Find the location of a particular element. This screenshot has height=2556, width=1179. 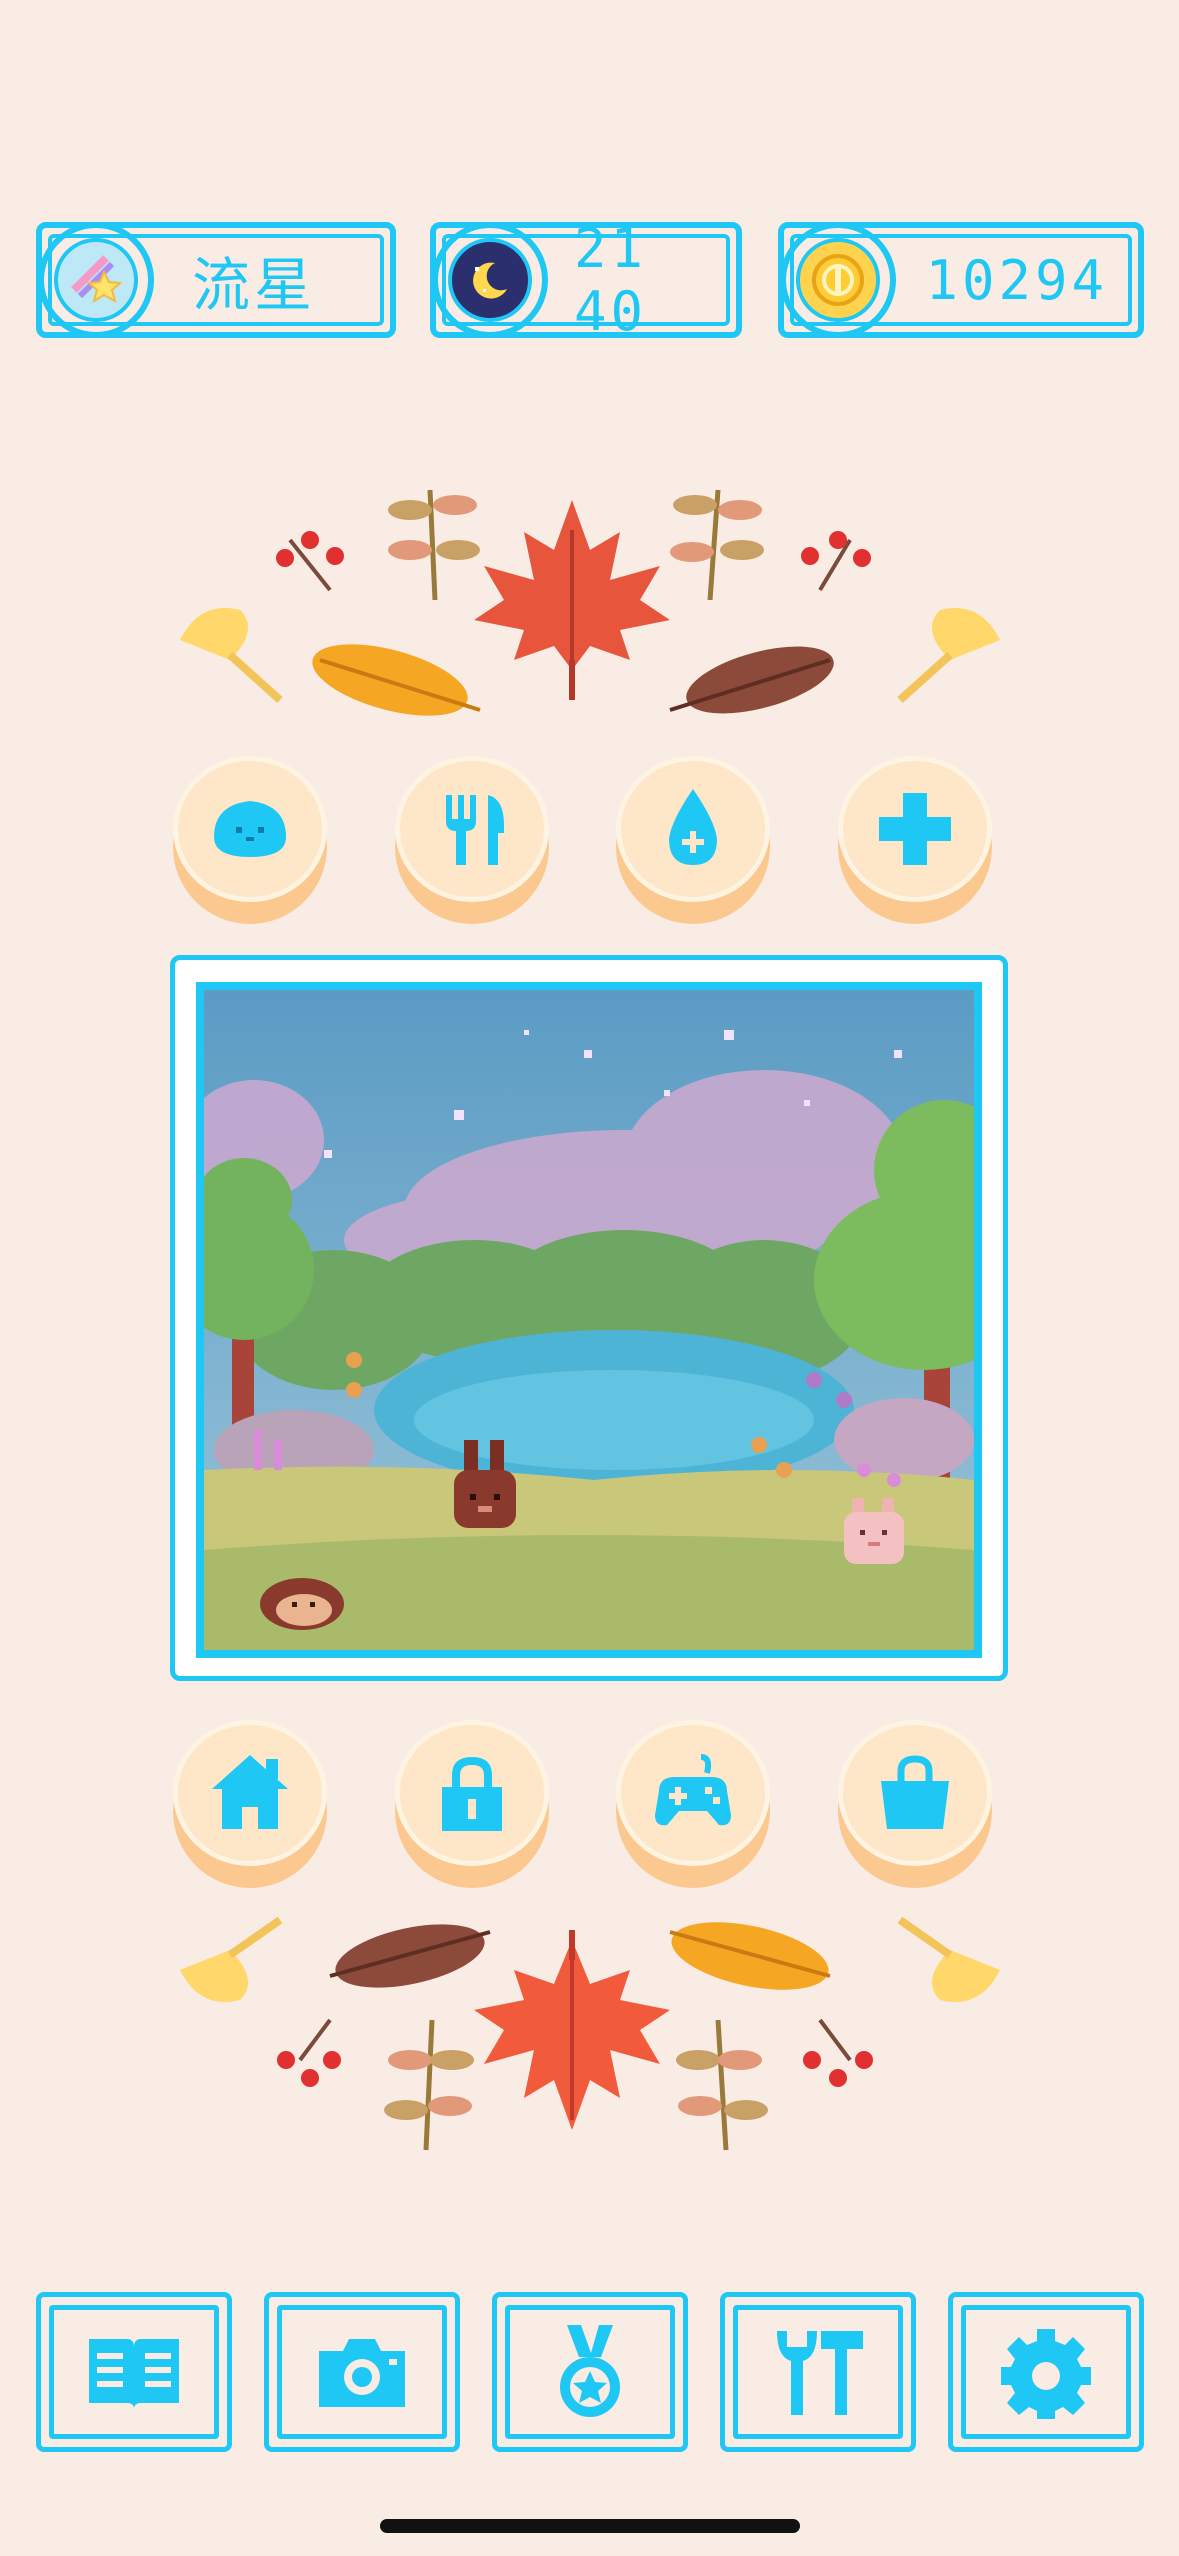

coin-icon is located at coordinates (838, 280).